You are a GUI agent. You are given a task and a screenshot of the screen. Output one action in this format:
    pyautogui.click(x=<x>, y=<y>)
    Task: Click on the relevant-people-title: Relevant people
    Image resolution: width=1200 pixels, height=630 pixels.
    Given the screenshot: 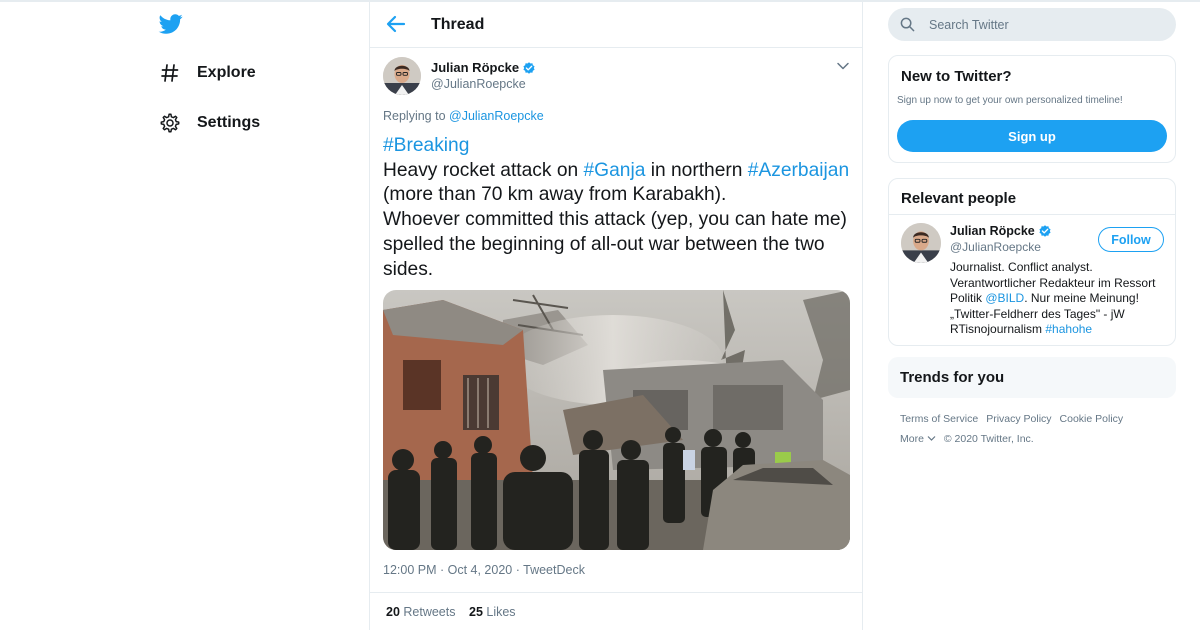 What is the action you would take?
    pyautogui.click(x=959, y=198)
    